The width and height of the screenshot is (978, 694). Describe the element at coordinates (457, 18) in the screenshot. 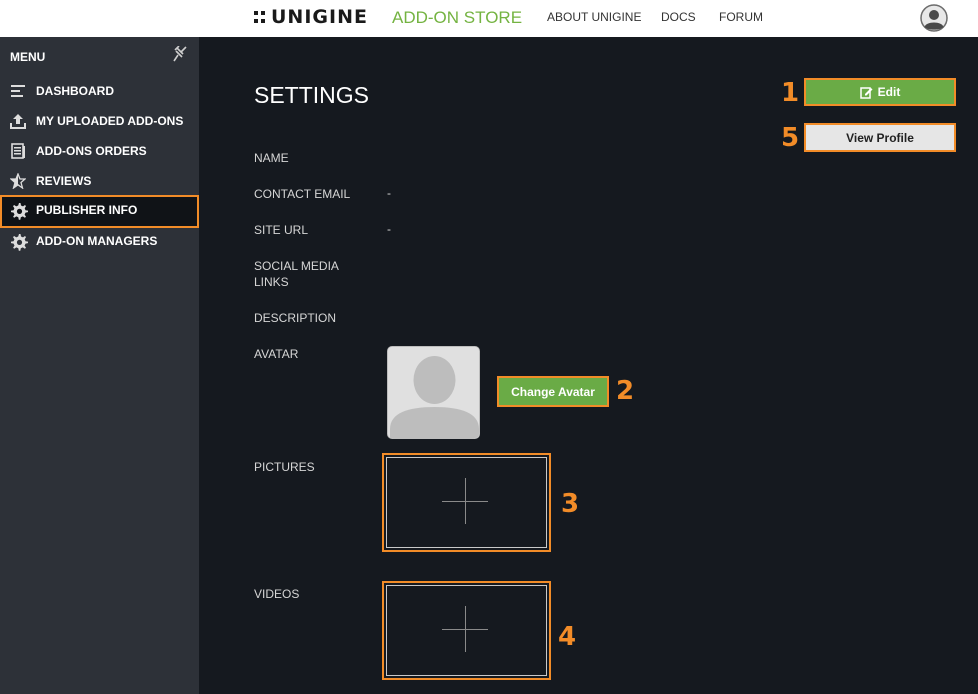

I see `store-title: ADD-ON STORE` at that location.